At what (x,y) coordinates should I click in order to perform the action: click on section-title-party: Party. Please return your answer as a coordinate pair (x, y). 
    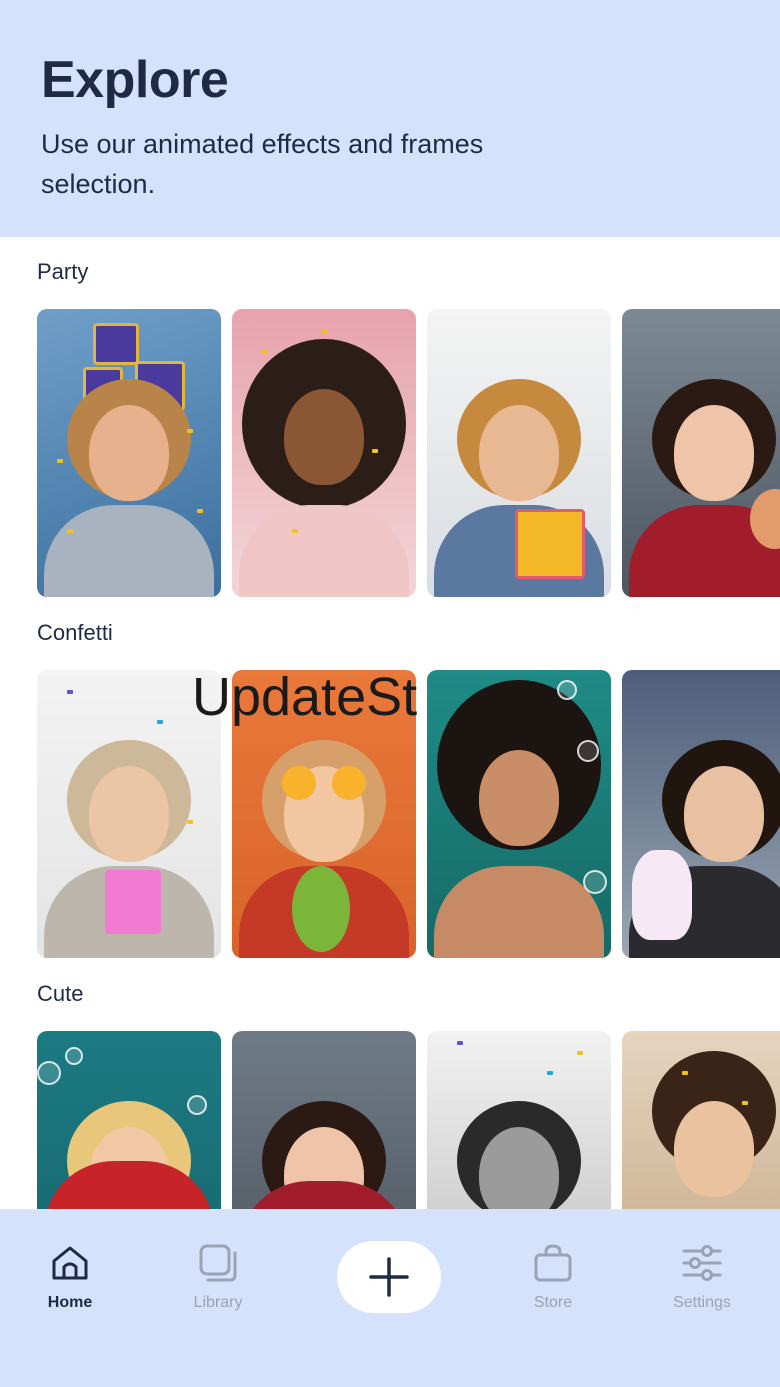
    Looking at the image, I should click on (63, 271).